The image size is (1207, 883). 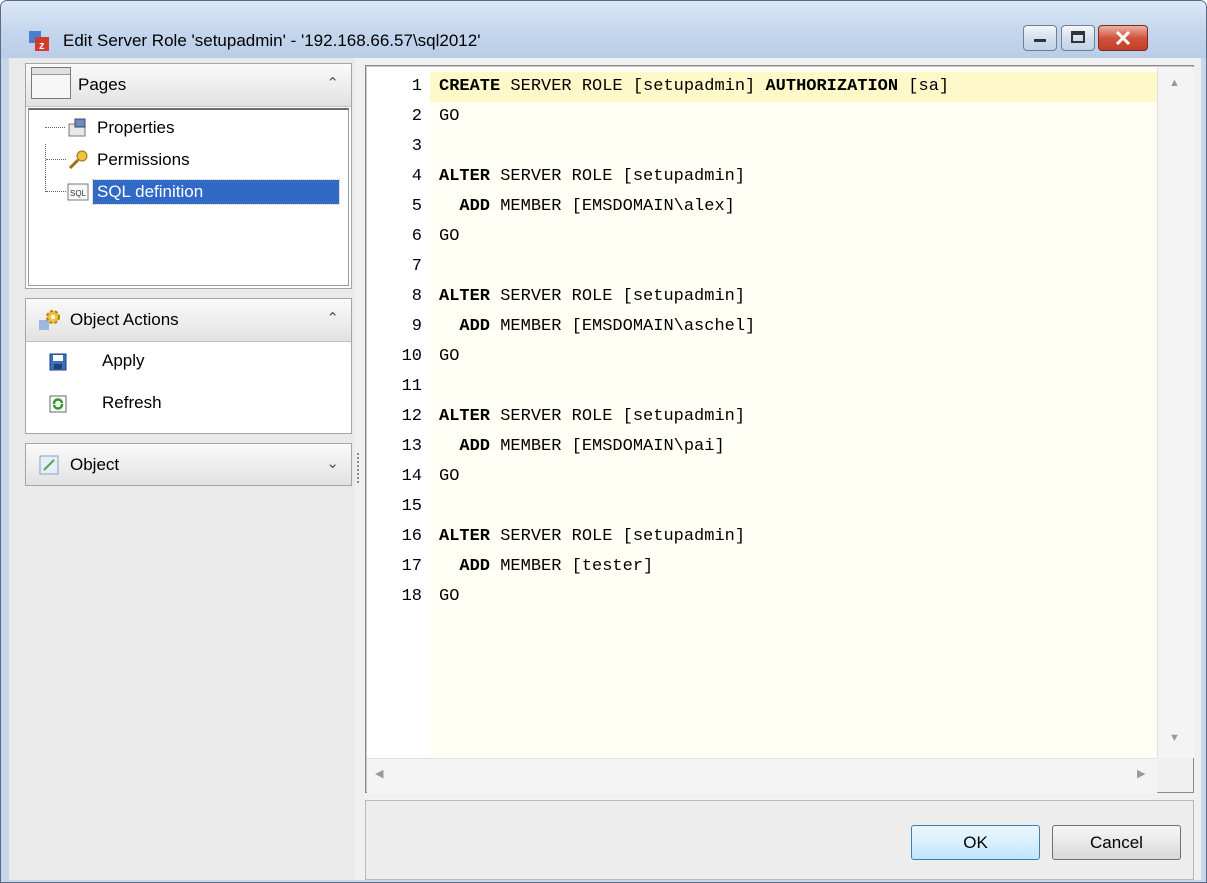 I want to click on sql-icon: SQL, so click(x=78, y=192).